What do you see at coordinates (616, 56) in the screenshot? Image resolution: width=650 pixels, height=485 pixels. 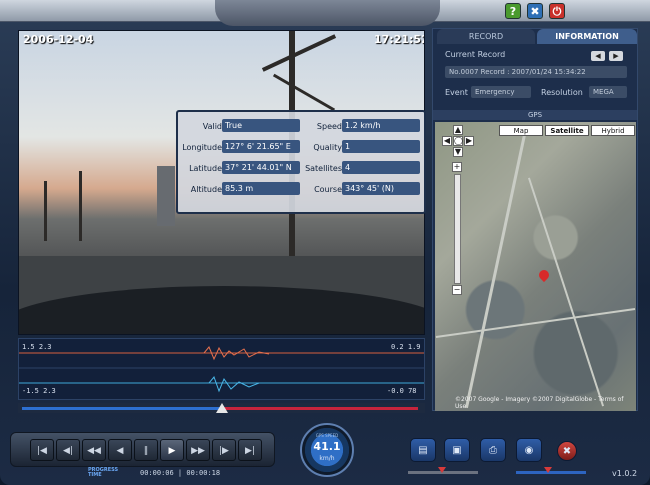 I see `next-record-button: ▶` at bounding box center [616, 56].